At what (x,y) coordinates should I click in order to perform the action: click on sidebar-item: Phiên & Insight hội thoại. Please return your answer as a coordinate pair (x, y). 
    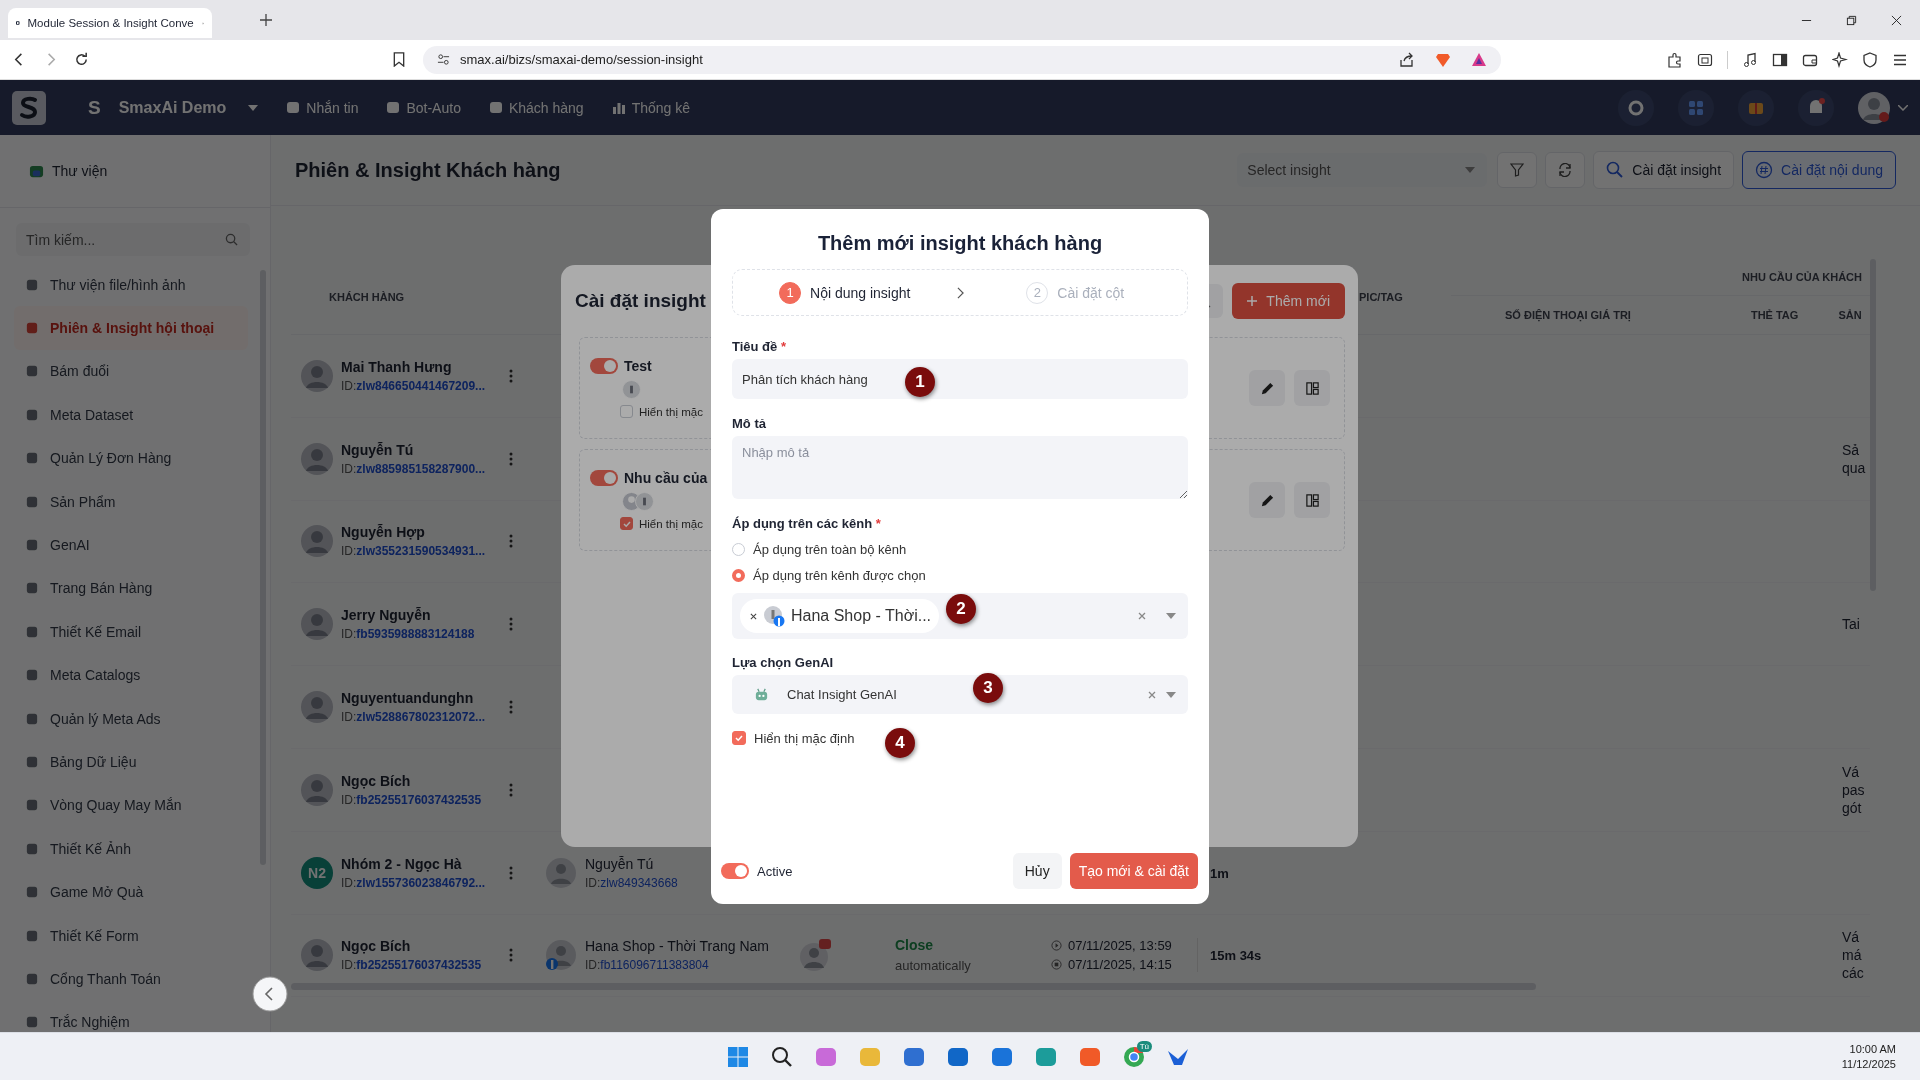
    Looking at the image, I should click on (131, 328).